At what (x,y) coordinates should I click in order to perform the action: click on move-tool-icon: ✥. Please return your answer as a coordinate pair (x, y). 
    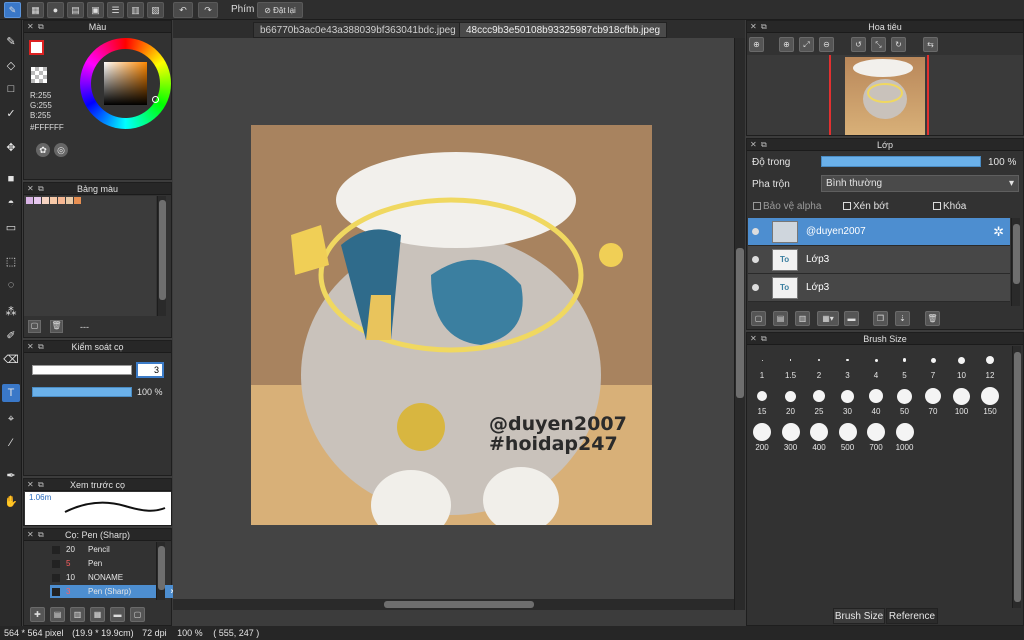
    Looking at the image, I should click on (11, 147).